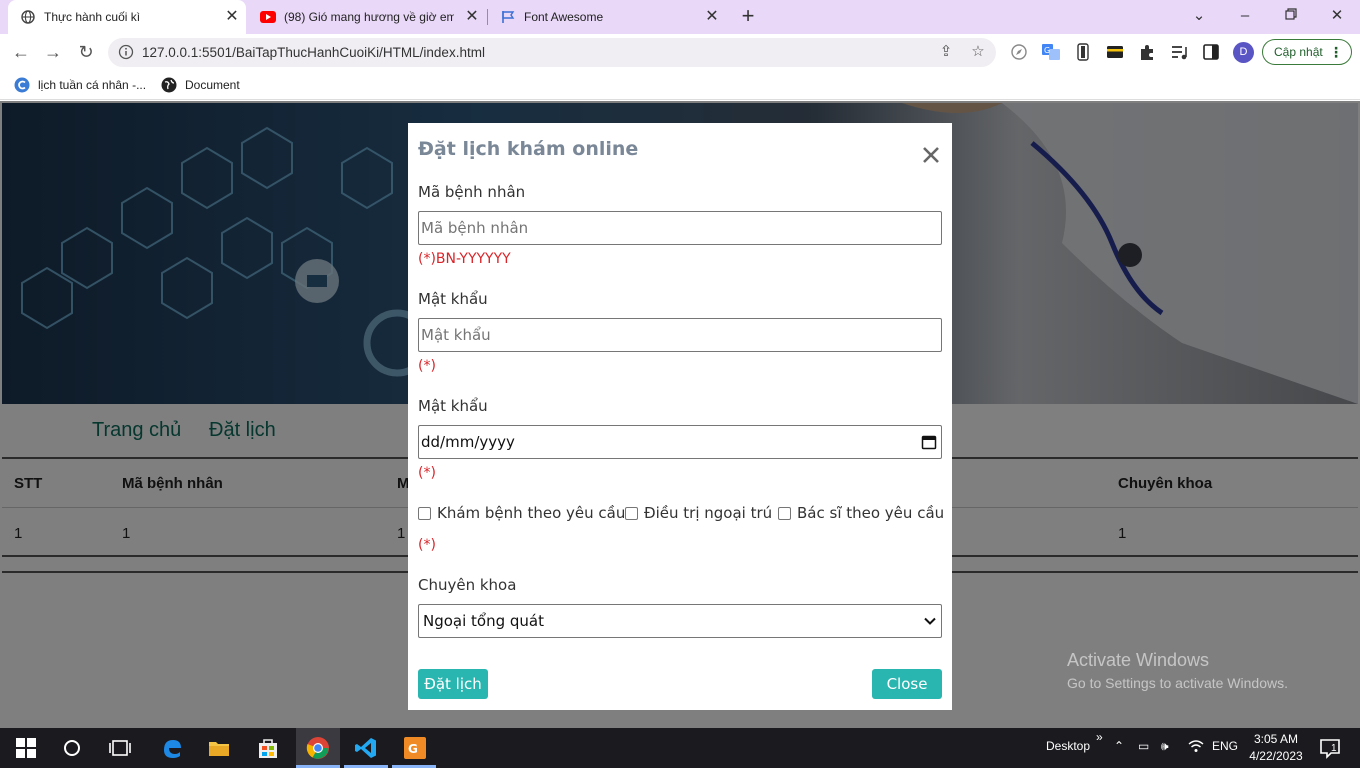  Describe the element at coordinates (219, 748) in the screenshot. I see `file-explorer-icon` at that location.